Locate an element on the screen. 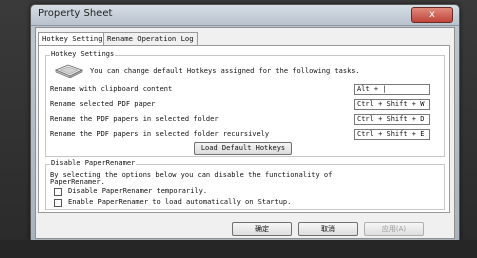  ok-button: 确定 is located at coordinates (262, 229).